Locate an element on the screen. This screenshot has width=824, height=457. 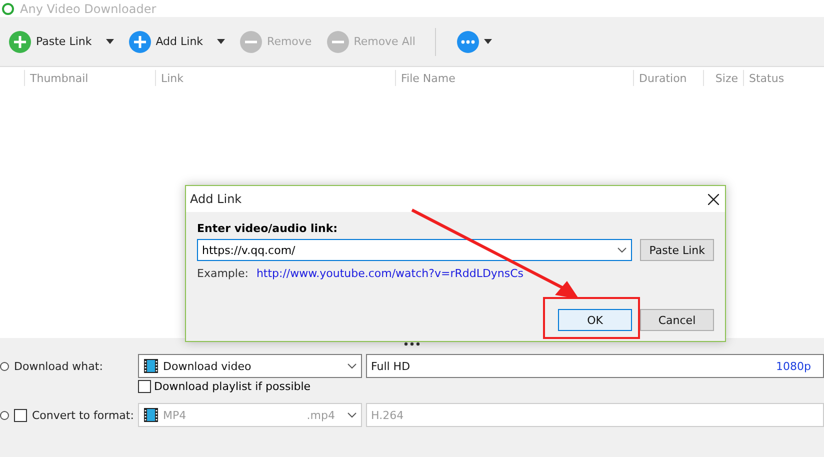
paste-link-button: Paste Link is located at coordinates (677, 250).